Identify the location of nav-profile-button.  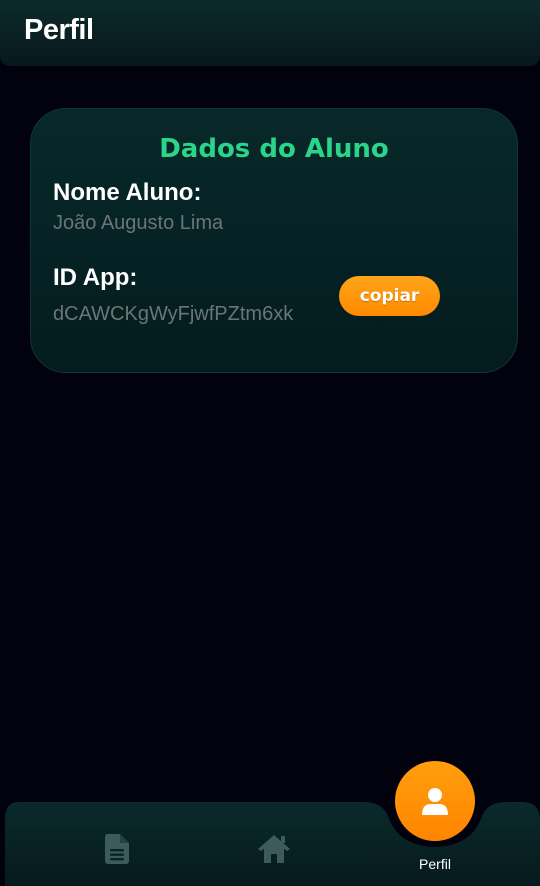
(435, 801).